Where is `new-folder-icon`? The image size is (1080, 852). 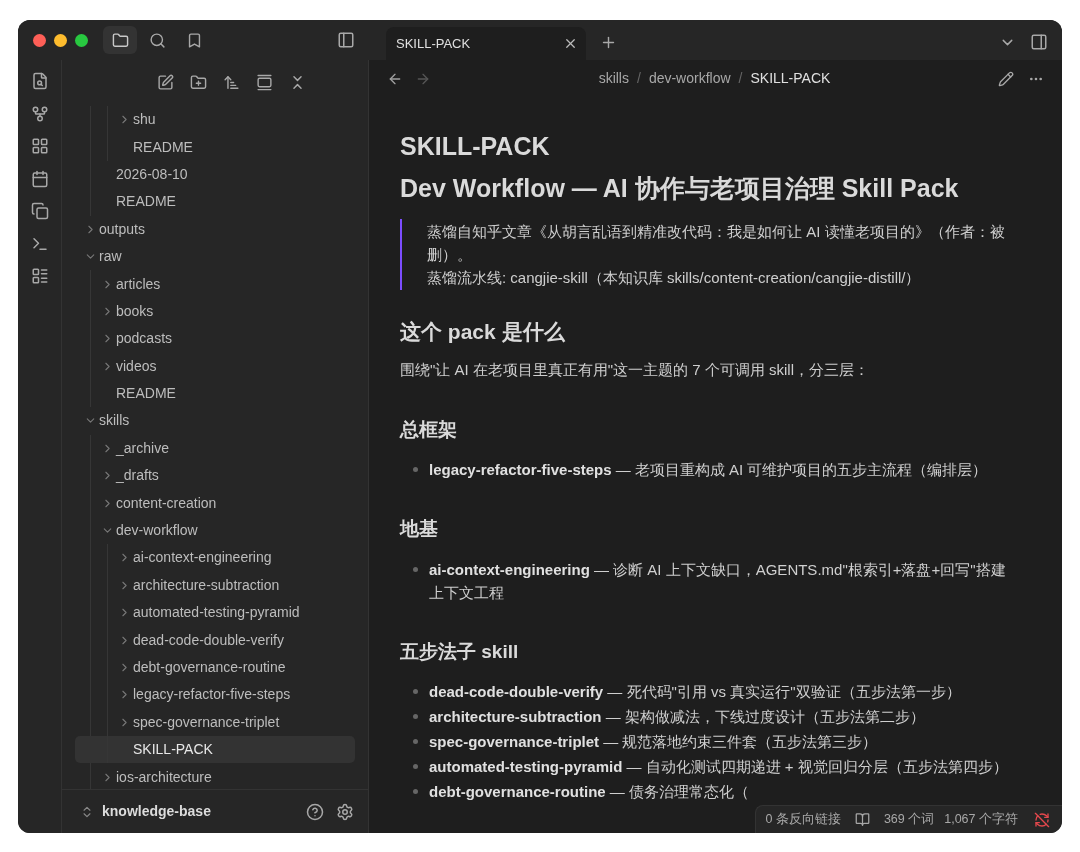 new-folder-icon is located at coordinates (198, 82).